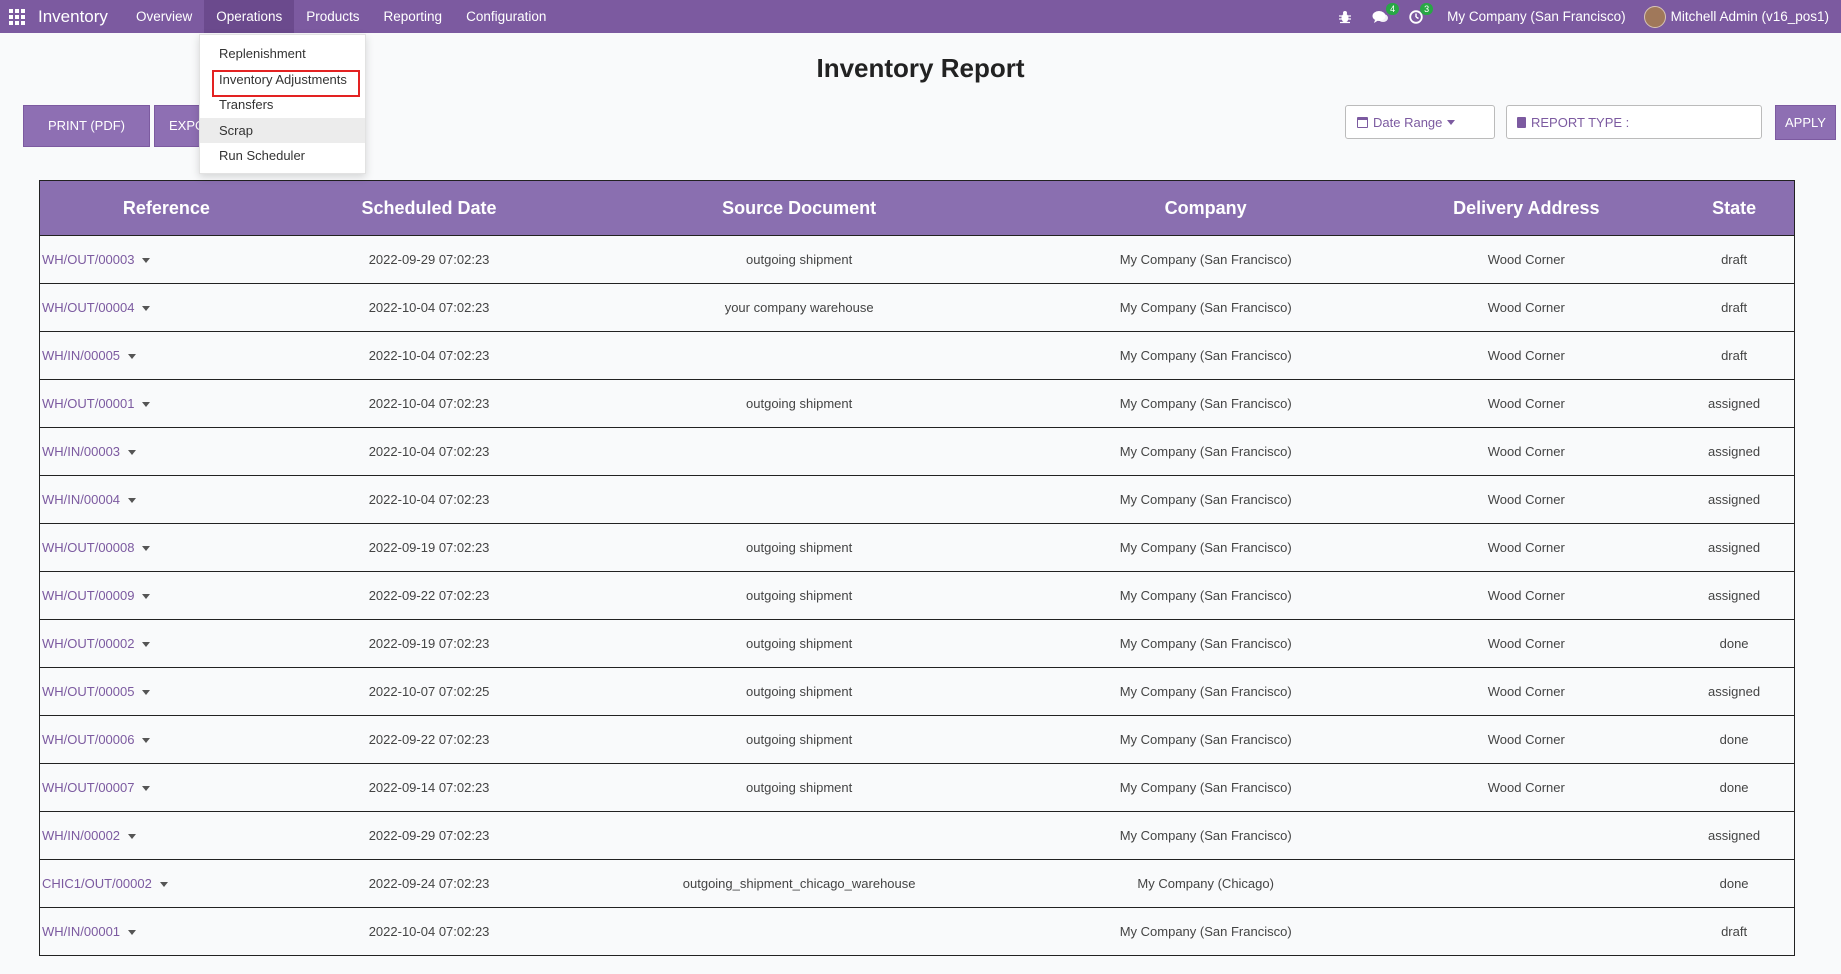 This screenshot has height=974, width=1841. I want to click on cell-text-source-document: outgoing shipment, so click(799, 787).